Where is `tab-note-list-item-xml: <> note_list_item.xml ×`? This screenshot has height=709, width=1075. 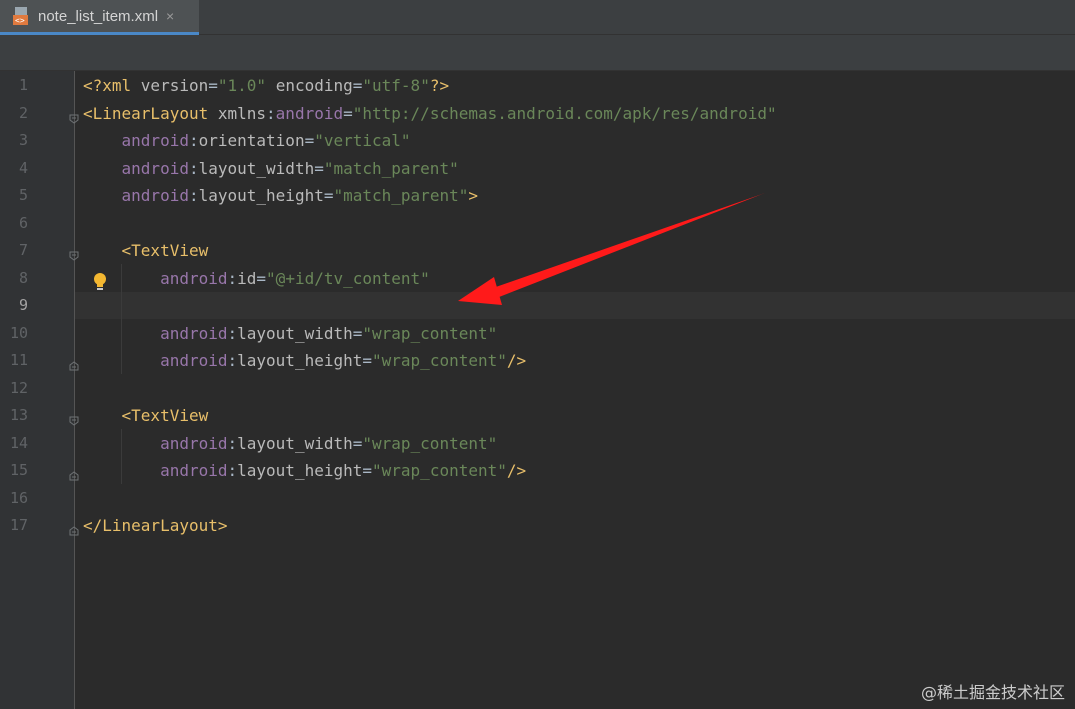
tab-note-list-item-xml: <> note_list_item.xml × is located at coordinates (99, 17).